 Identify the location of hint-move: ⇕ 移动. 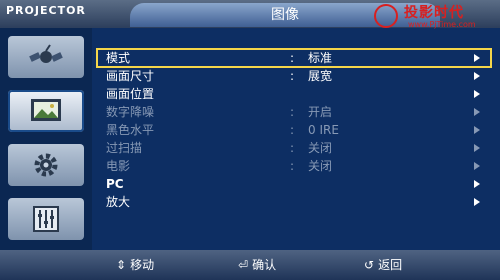
(135, 264).